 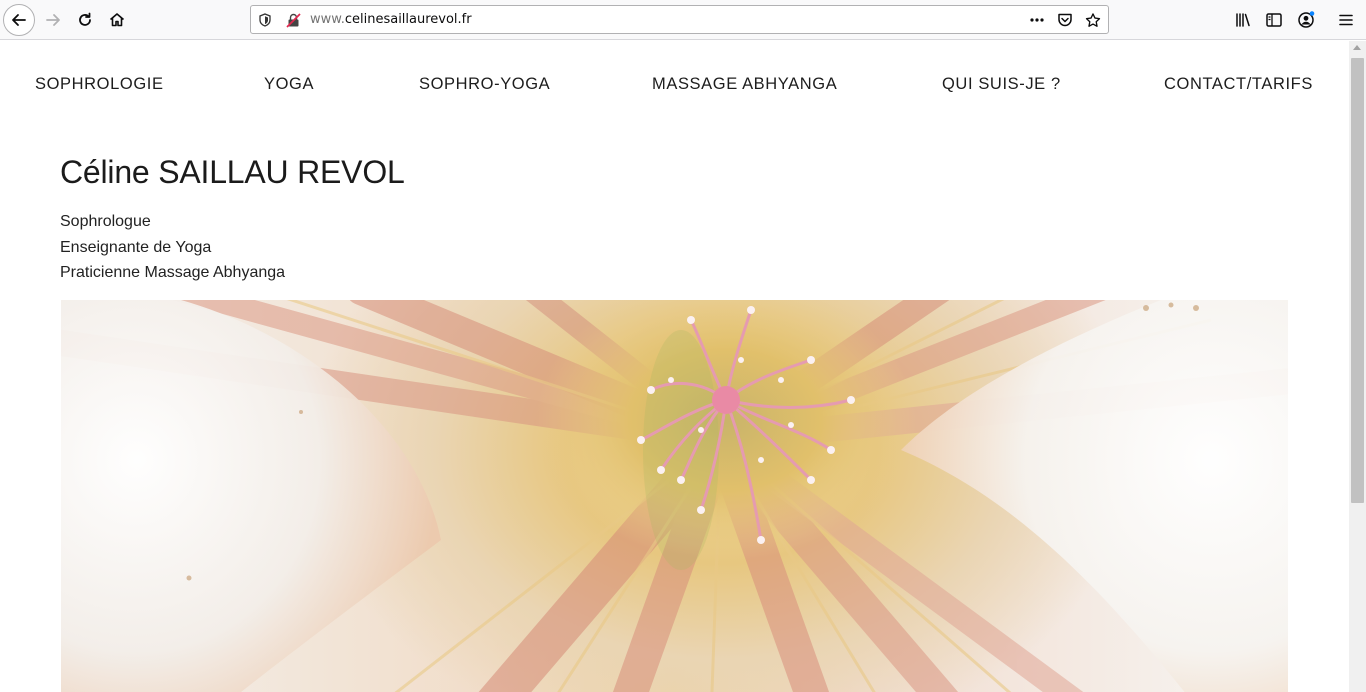 What do you see at coordinates (1243, 20) in the screenshot?
I see `library-icon` at bounding box center [1243, 20].